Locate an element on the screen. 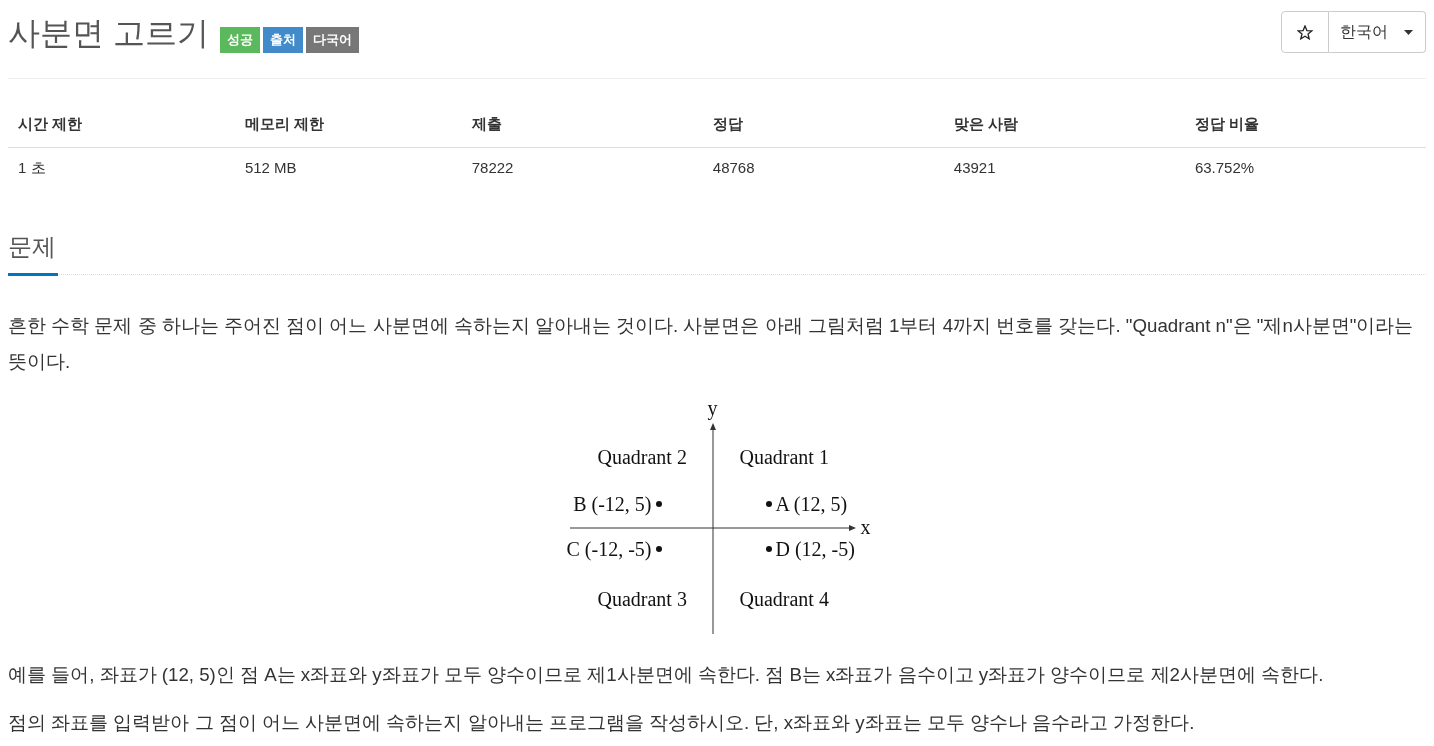 This screenshot has width=1434, height=746. column-header: 맞은 사람 is located at coordinates (1064, 124).